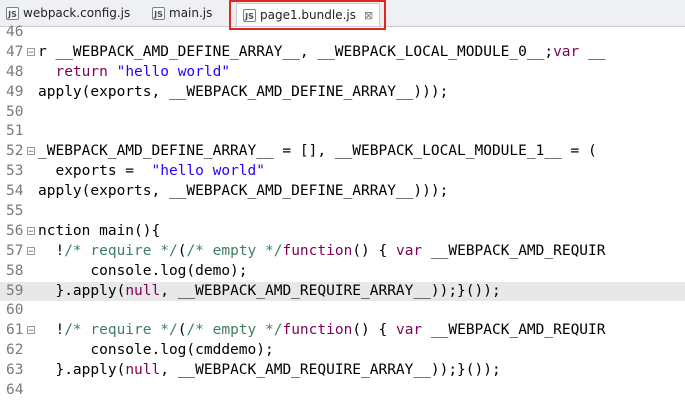 This screenshot has width=685, height=402. What do you see at coordinates (15, 290) in the screenshot?
I see `line-number: 59` at bounding box center [15, 290].